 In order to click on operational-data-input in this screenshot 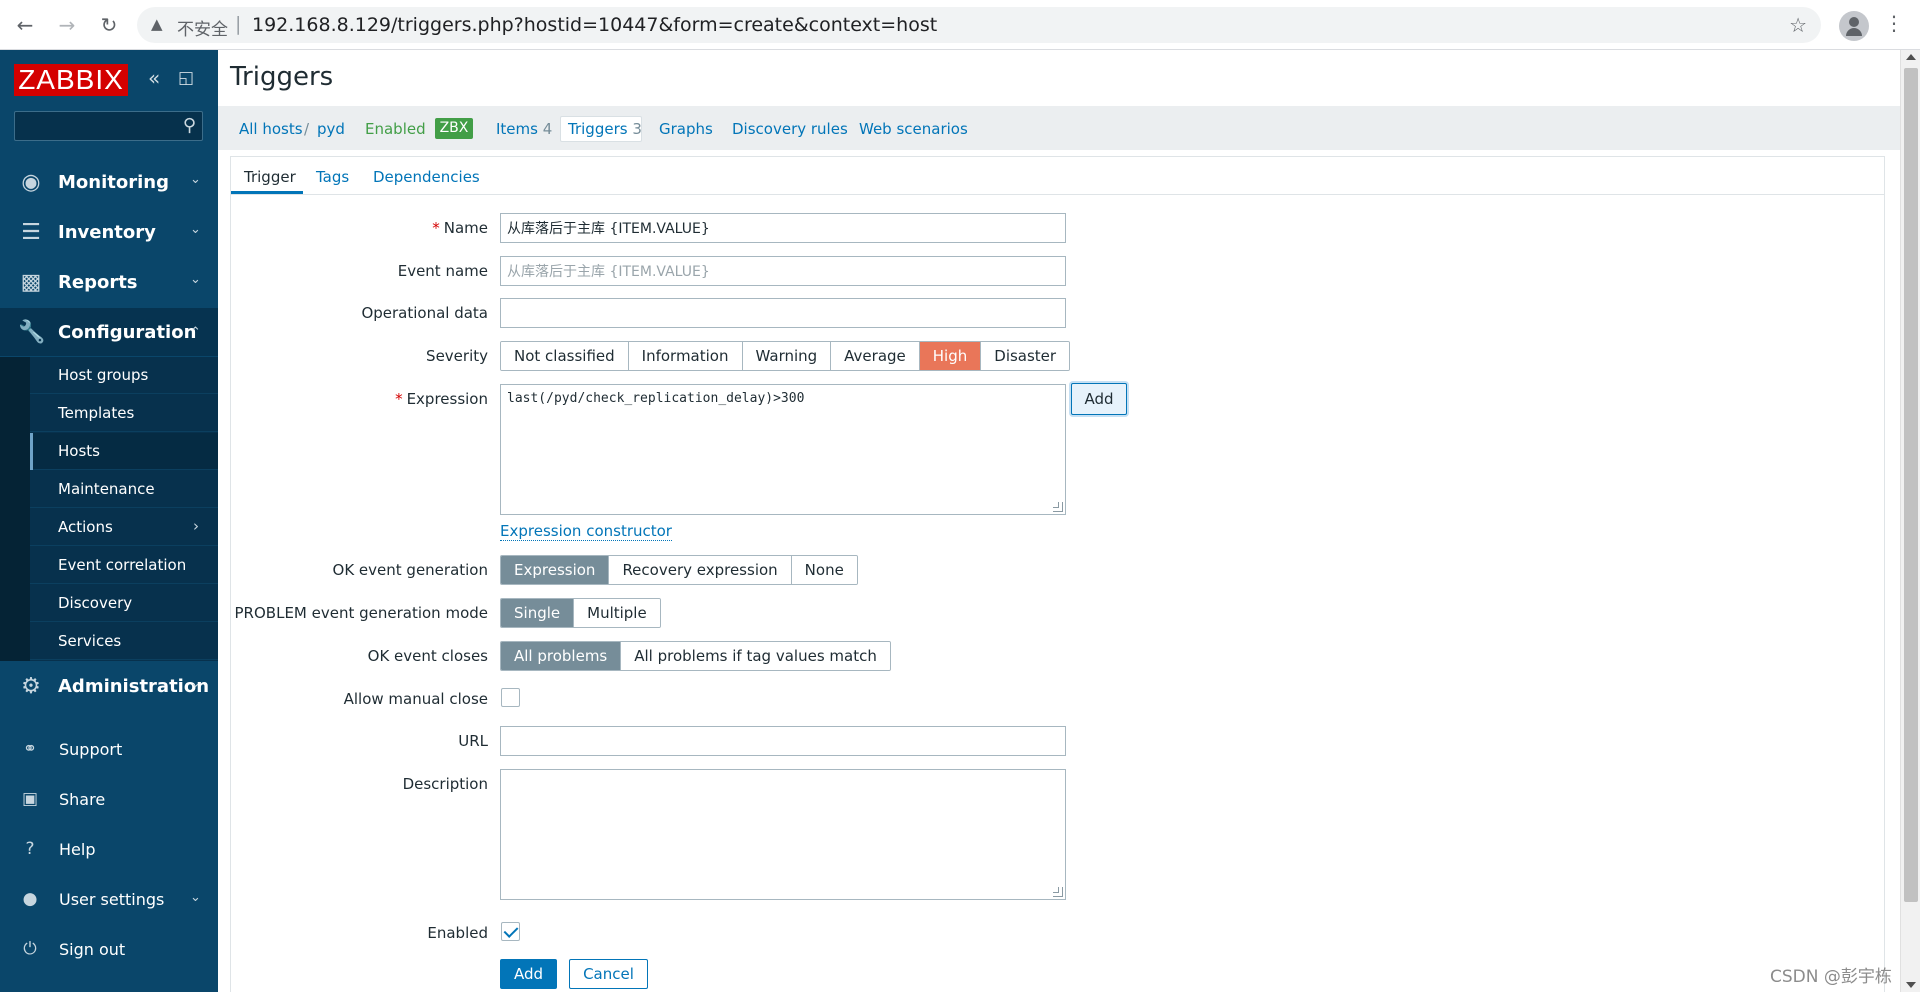, I will do `click(783, 313)`.